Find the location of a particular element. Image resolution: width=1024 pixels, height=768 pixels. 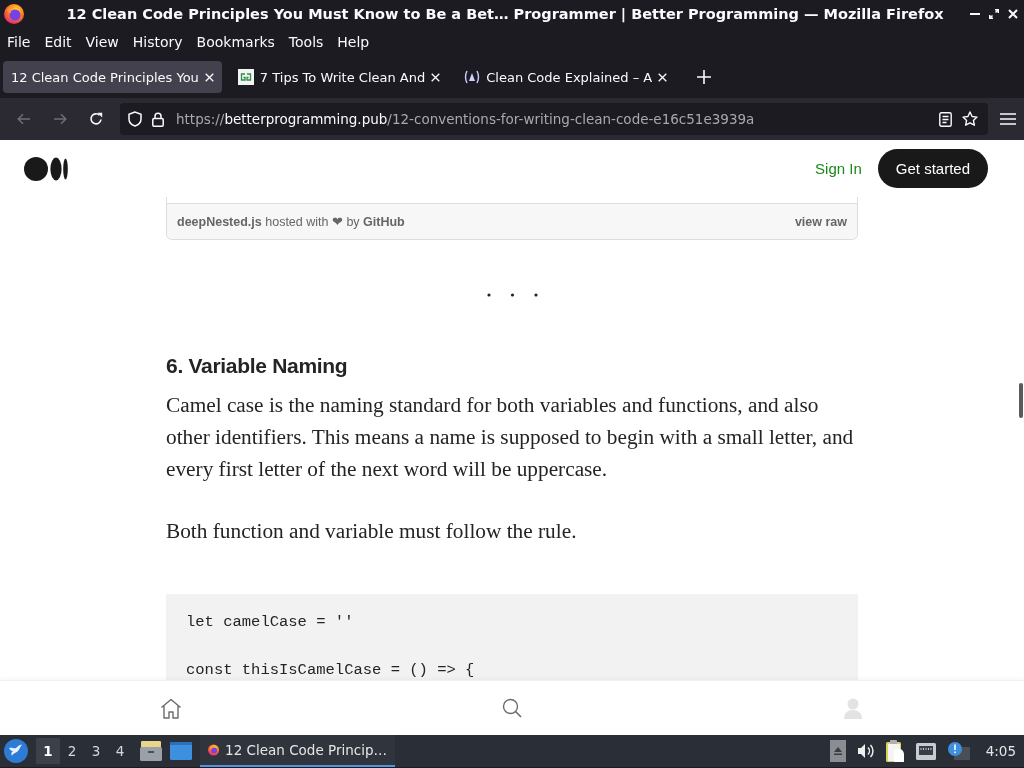

notification-icon is located at coordinates (958, 751).